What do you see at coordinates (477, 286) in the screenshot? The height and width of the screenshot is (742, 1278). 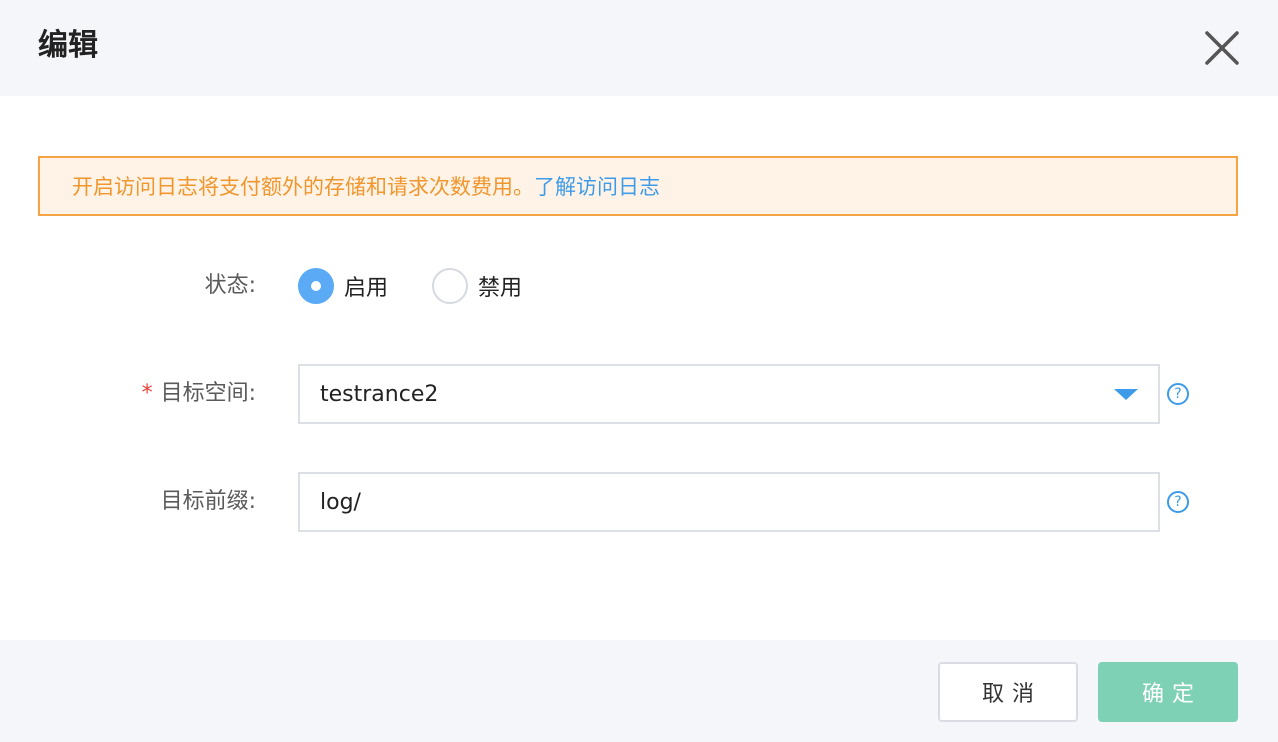 I see `status-radio-disable: 禁用` at bounding box center [477, 286].